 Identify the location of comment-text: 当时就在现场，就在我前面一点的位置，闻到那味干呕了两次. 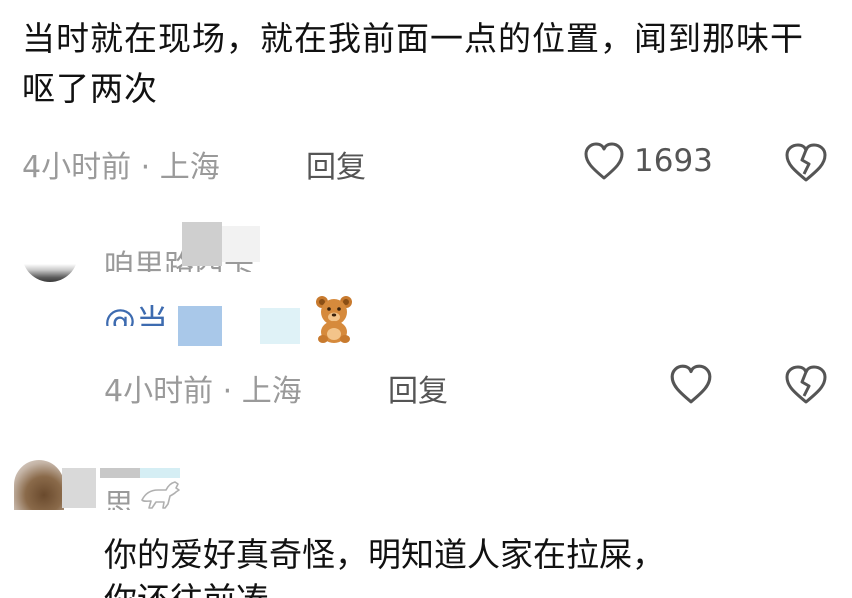
(413, 63).